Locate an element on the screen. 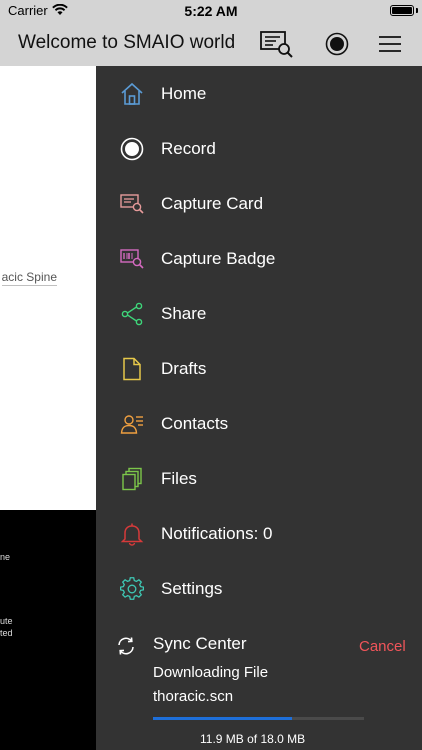 The width and height of the screenshot is (422, 750). menu-item-label: Home is located at coordinates (184, 93).